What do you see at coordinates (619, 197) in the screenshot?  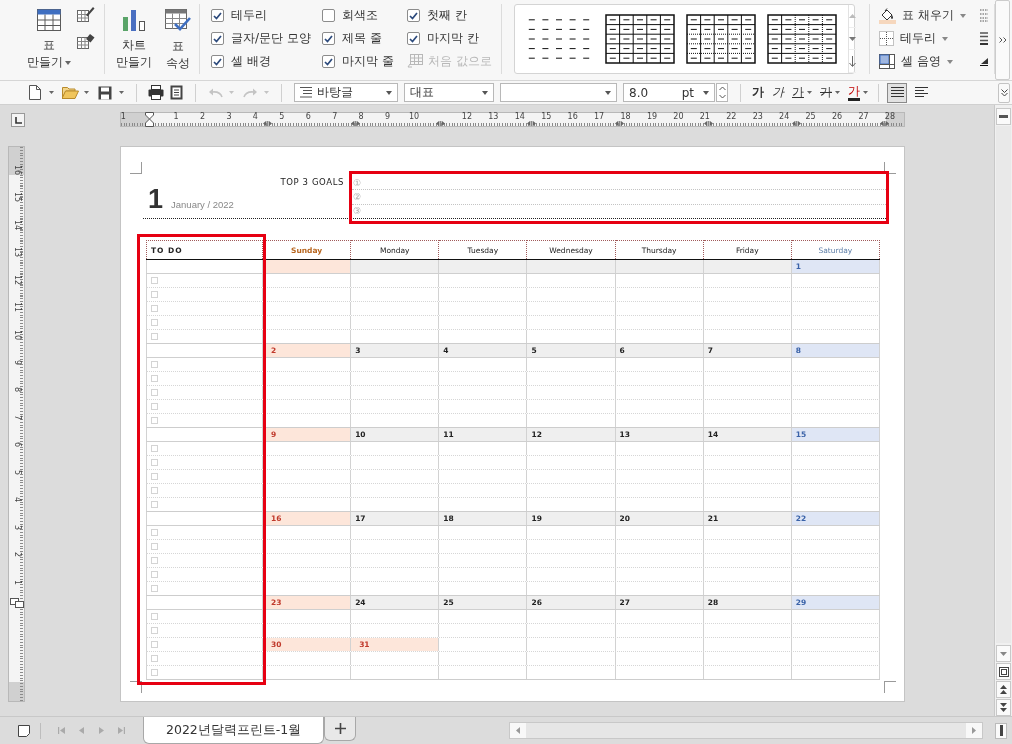 I see `goal-line: ②` at bounding box center [619, 197].